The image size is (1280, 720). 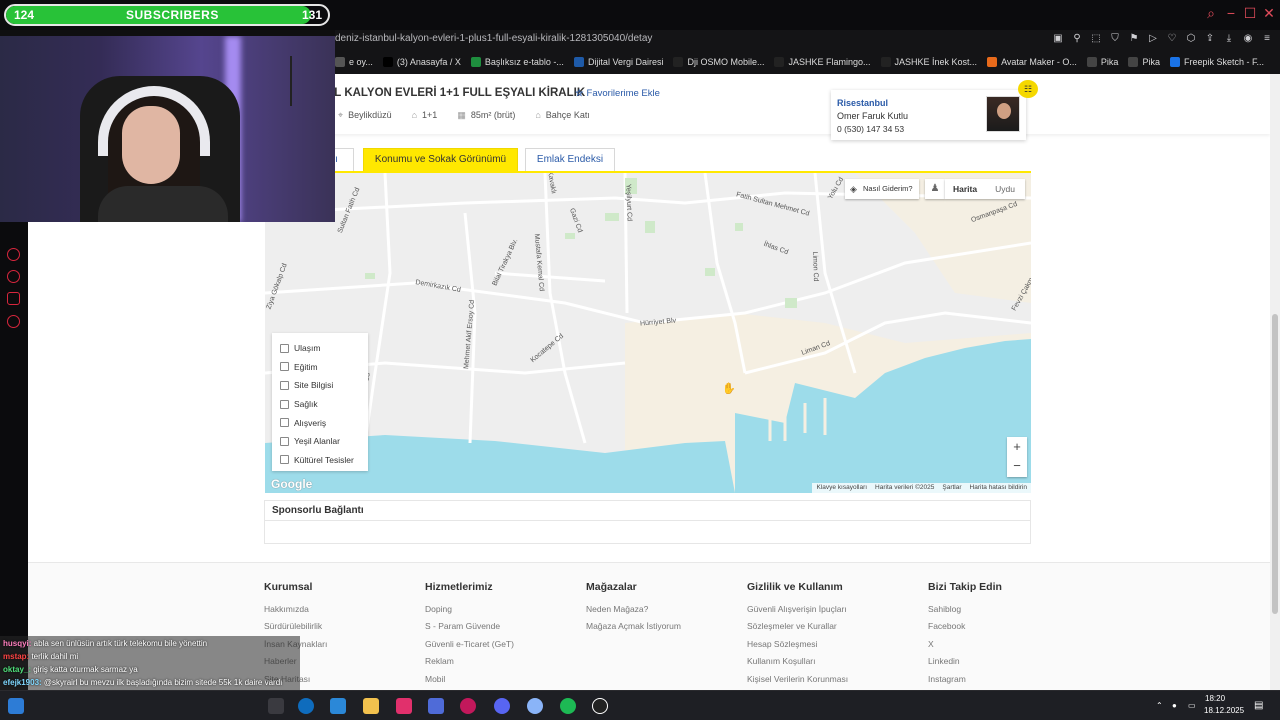 I want to click on zoom-out-button: −, so click(x=1017, y=465).